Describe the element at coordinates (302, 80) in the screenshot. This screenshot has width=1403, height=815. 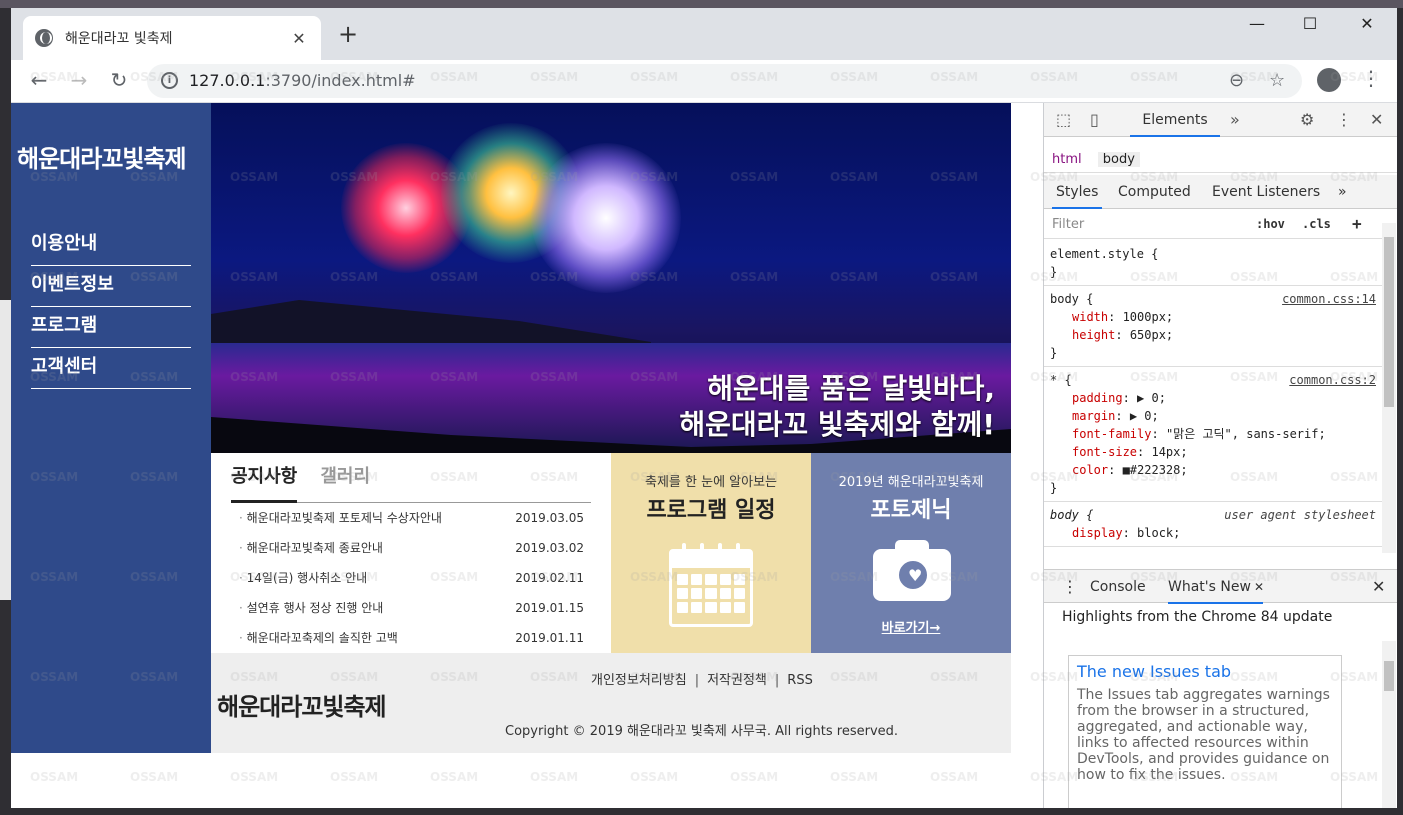
I see `url-text: 127.0.0.1:3790/index.html#` at that location.